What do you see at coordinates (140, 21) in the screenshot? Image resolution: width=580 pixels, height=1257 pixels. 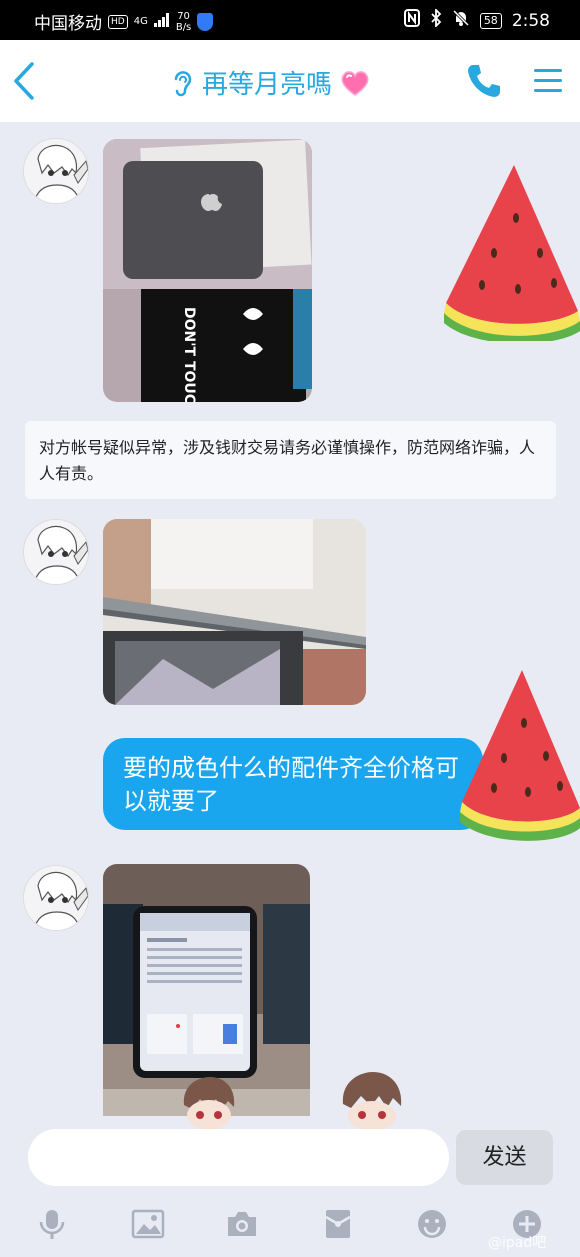 I see `signal-icon: 4G` at bounding box center [140, 21].